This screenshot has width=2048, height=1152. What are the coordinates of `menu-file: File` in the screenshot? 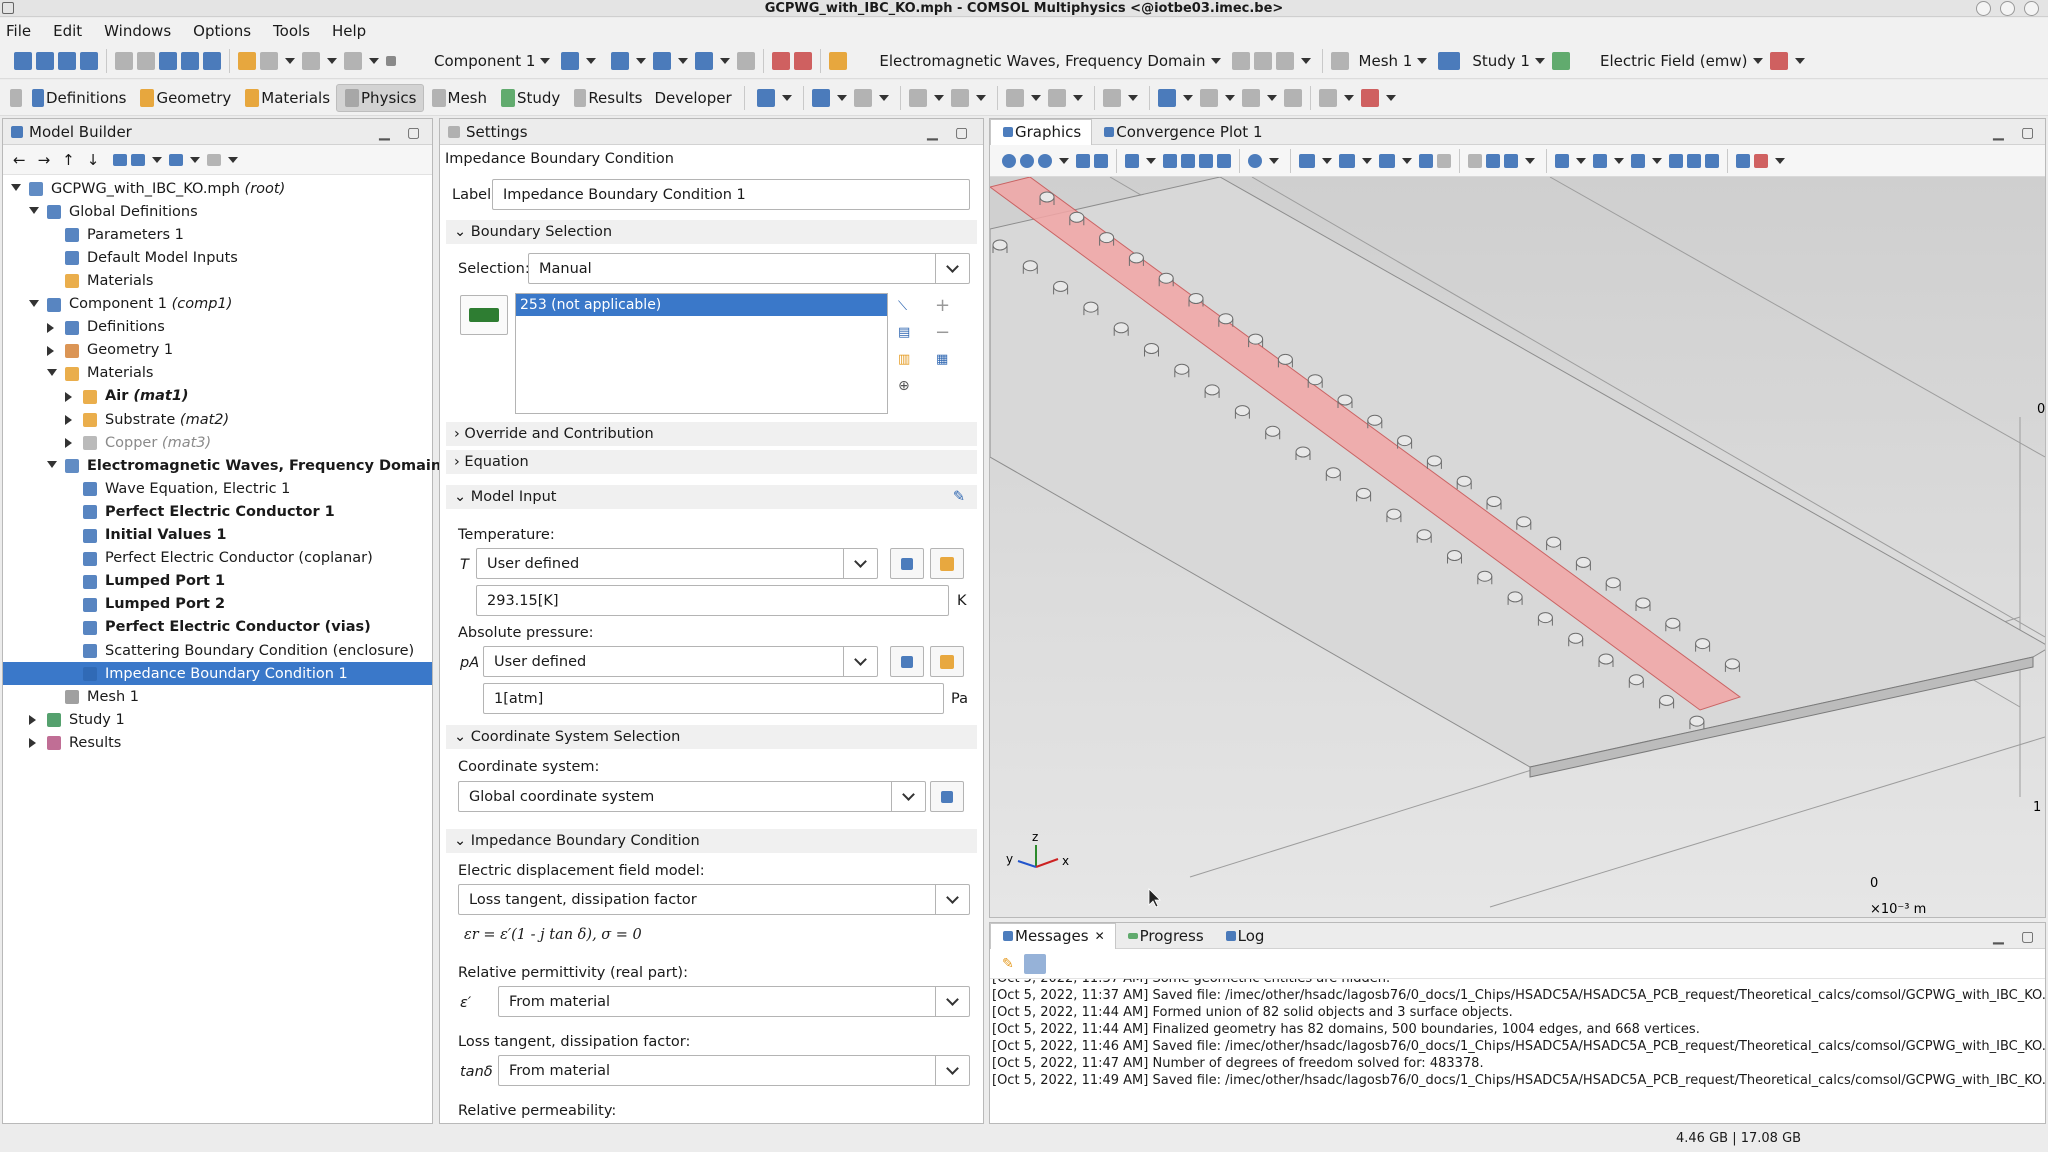 It's located at (18, 31).